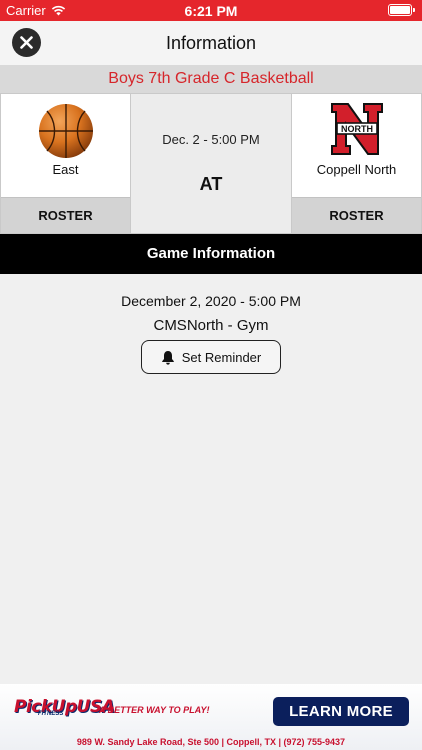  I want to click on event-title: Boys 7th Grade C Basketball, so click(211, 79).